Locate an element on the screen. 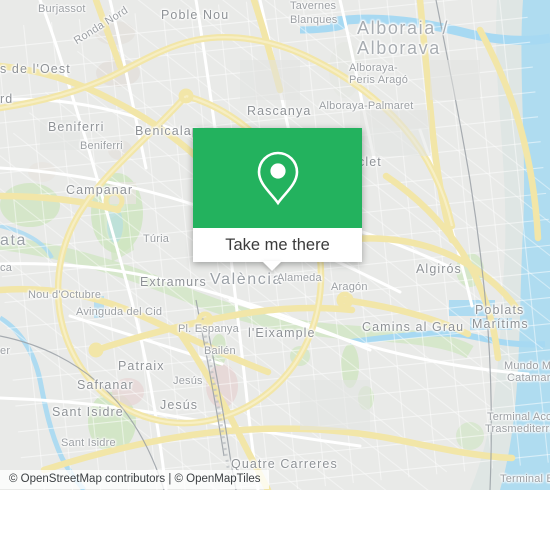 The width and height of the screenshot is (550, 550). popup-tail is located at coordinates (272, 266).